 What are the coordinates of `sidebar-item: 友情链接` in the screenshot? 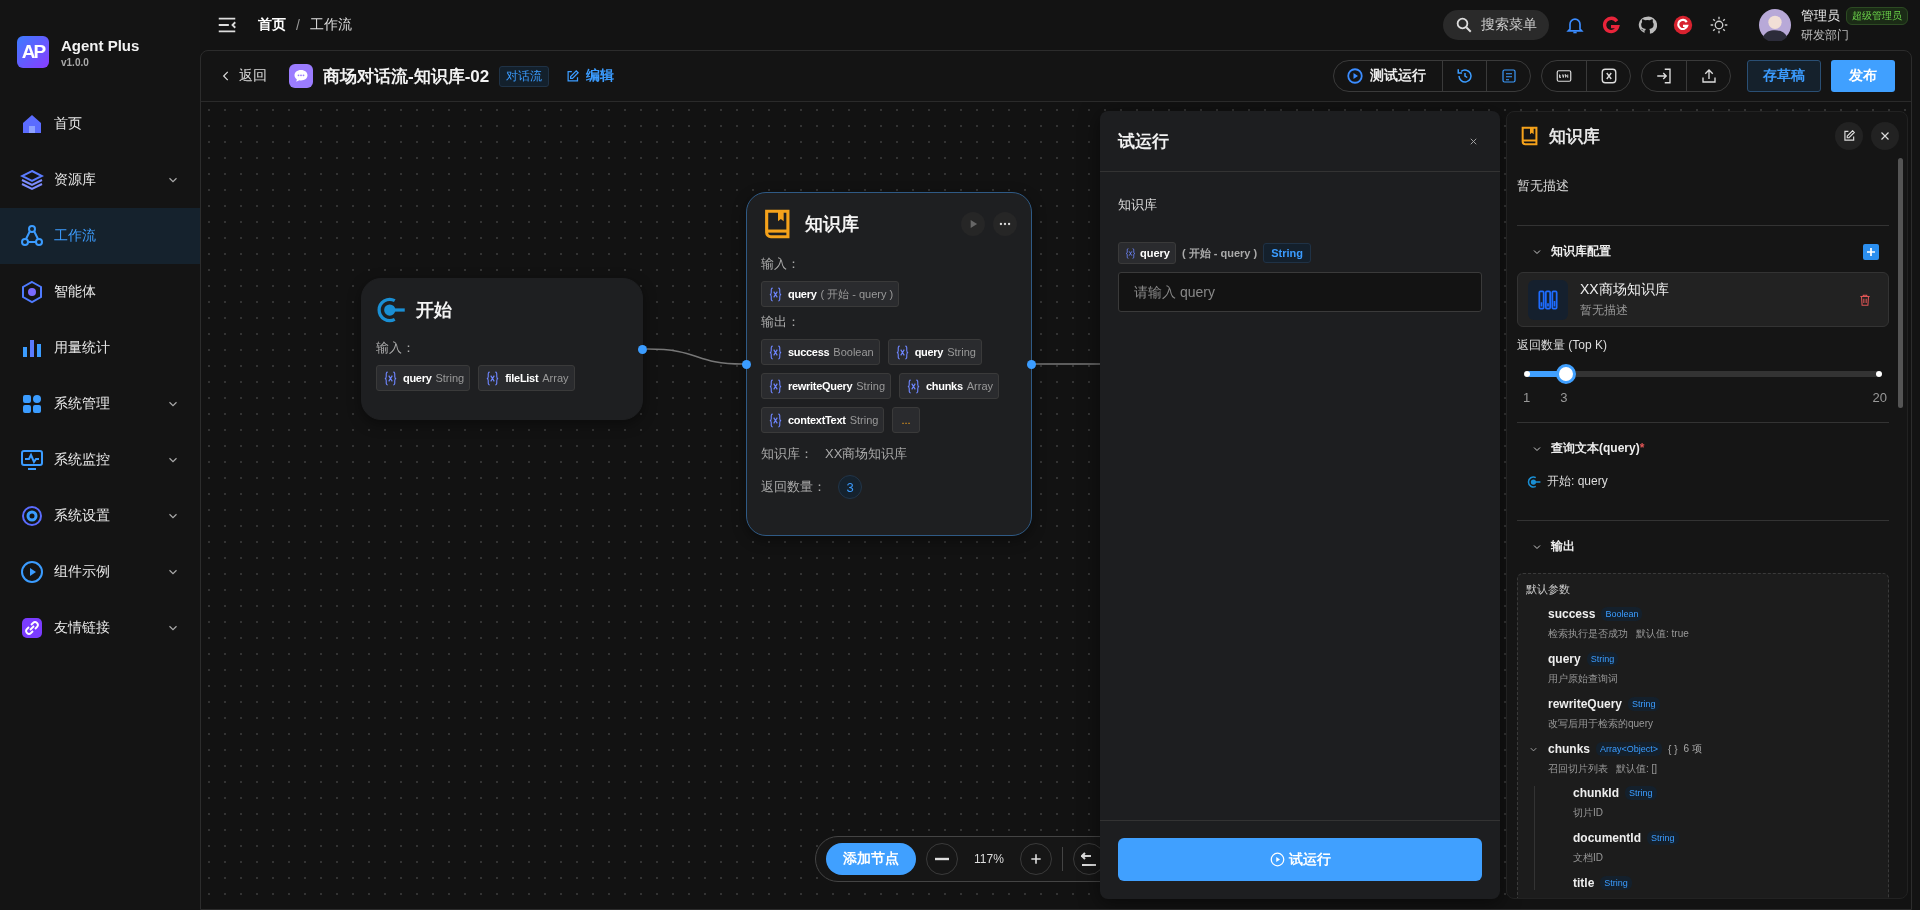 It's located at (100, 628).